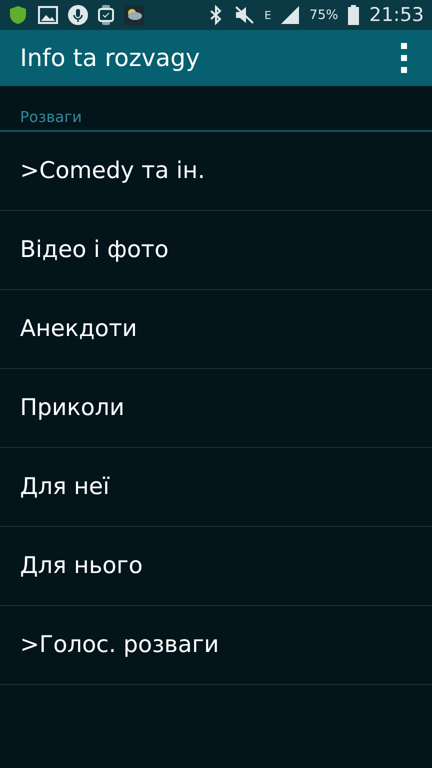  What do you see at coordinates (134, 15) in the screenshot?
I see `weather-icon` at bounding box center [134, 15].